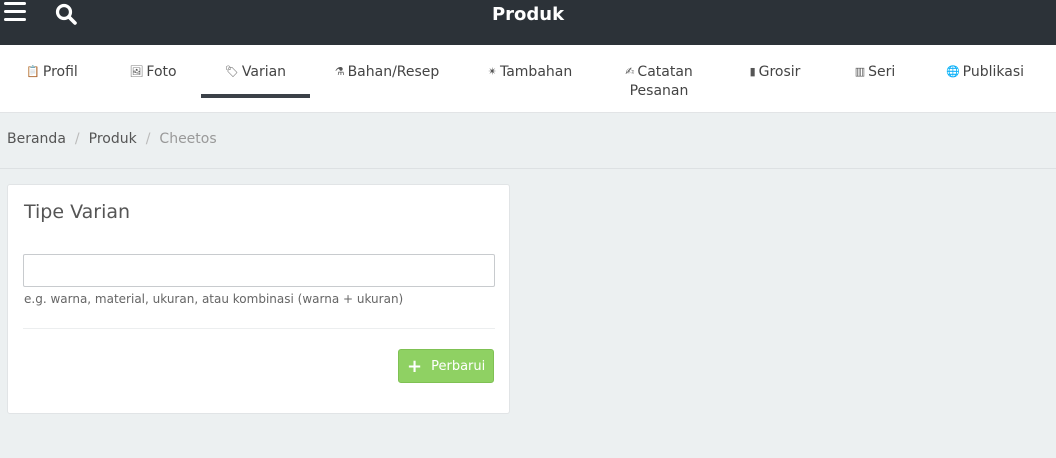 The height and width of the screenshot is (458, 1056). I want to click on tab-label: Foto, so click(161, 72).